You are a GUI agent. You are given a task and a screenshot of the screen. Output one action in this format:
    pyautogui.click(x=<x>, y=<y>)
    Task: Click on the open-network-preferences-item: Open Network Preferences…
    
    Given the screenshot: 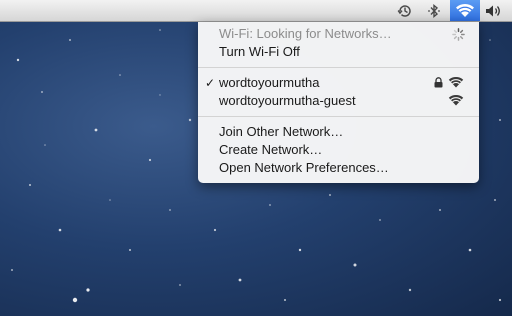 What is the action you would take?
    pyautogui.click(x=338, y=168)
    